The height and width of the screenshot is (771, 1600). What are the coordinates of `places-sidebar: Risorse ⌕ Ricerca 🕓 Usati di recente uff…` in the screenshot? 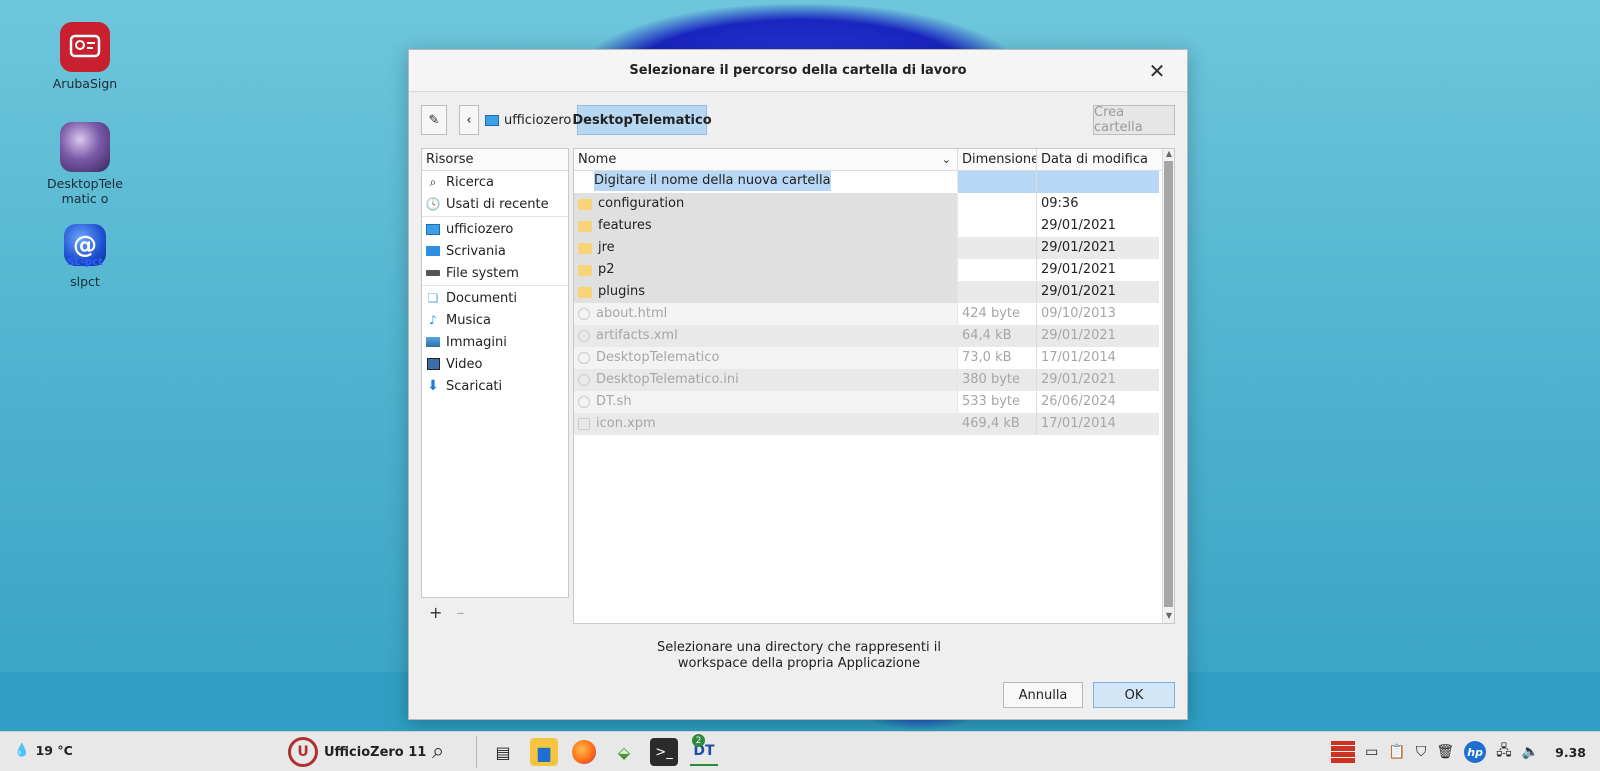 It's located at (495, 373).